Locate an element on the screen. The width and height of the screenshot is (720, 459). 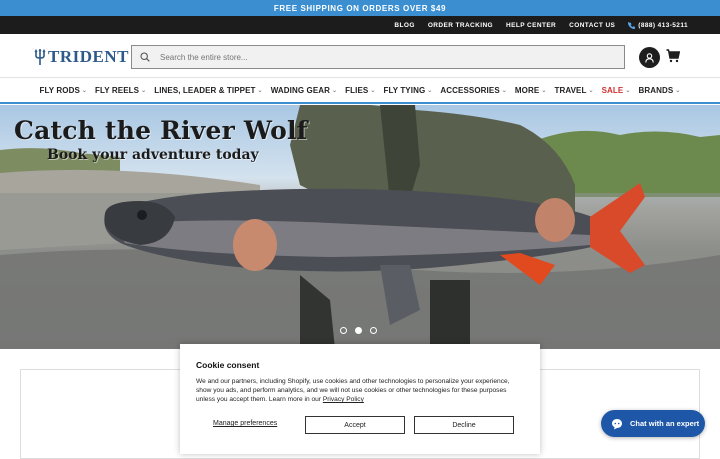
search-icon is located at coordinates (145, 57).